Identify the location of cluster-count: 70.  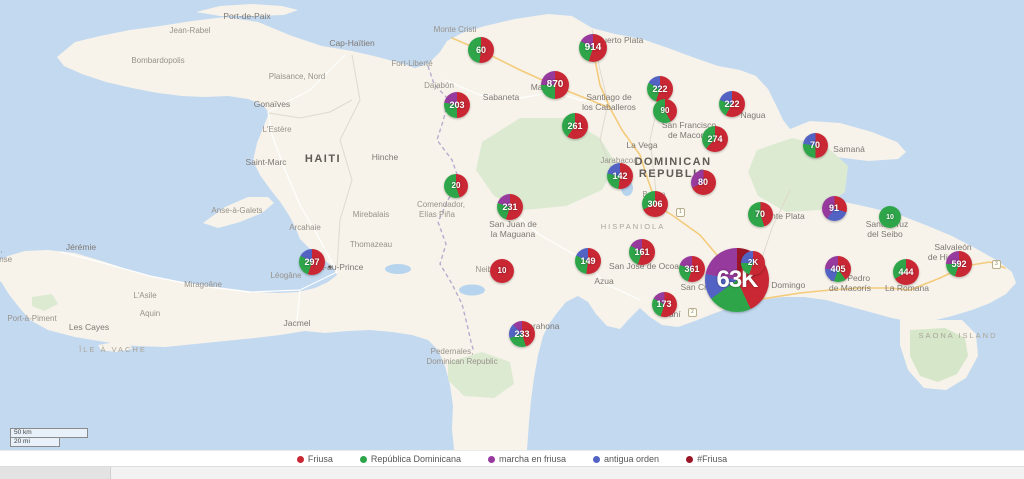
(759, 213).